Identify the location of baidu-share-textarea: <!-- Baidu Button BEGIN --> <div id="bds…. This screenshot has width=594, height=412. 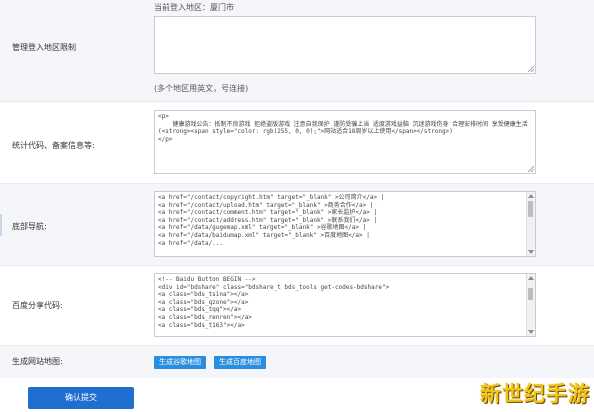
(345, 305).